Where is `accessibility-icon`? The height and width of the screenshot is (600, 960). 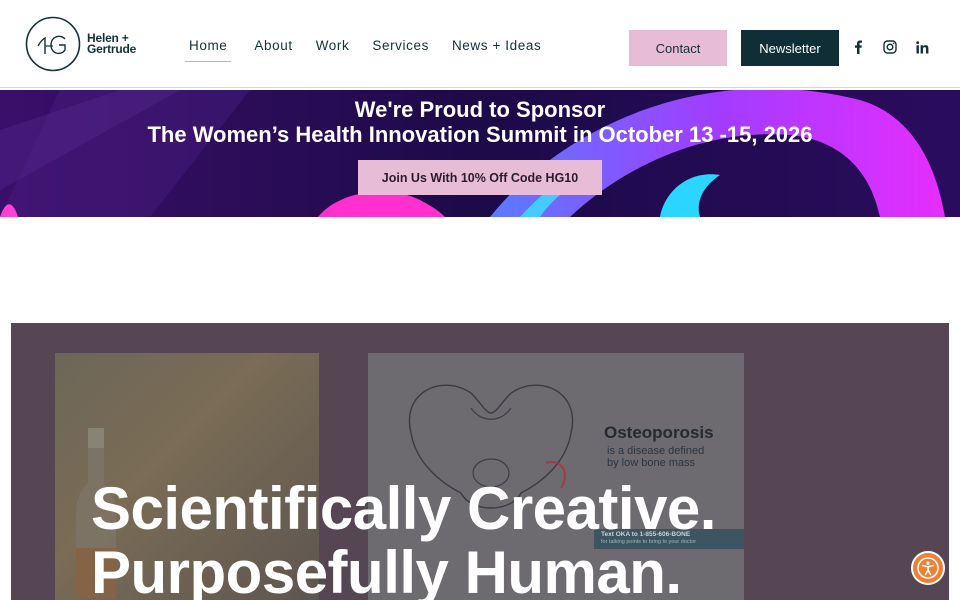
accessibility-icon is located at coordinates (928, 568).